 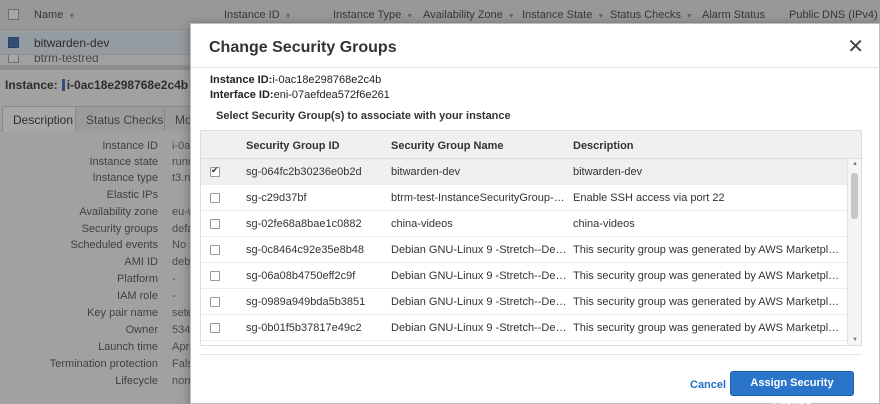 What do you see at coordinates (304, 172) in the screenshot?
I see `group-id: sg-064fc2b30236e0b2d` at bounding box center [304, 172].